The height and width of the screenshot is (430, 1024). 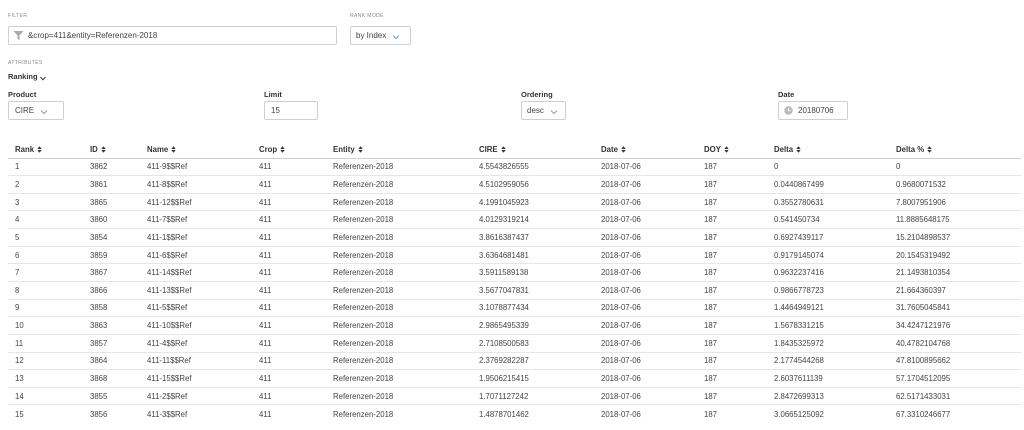 What do you see at coordinates (786, 94) in the screenshot?
I see `date-label: Date` at bounding box center [786, 94].